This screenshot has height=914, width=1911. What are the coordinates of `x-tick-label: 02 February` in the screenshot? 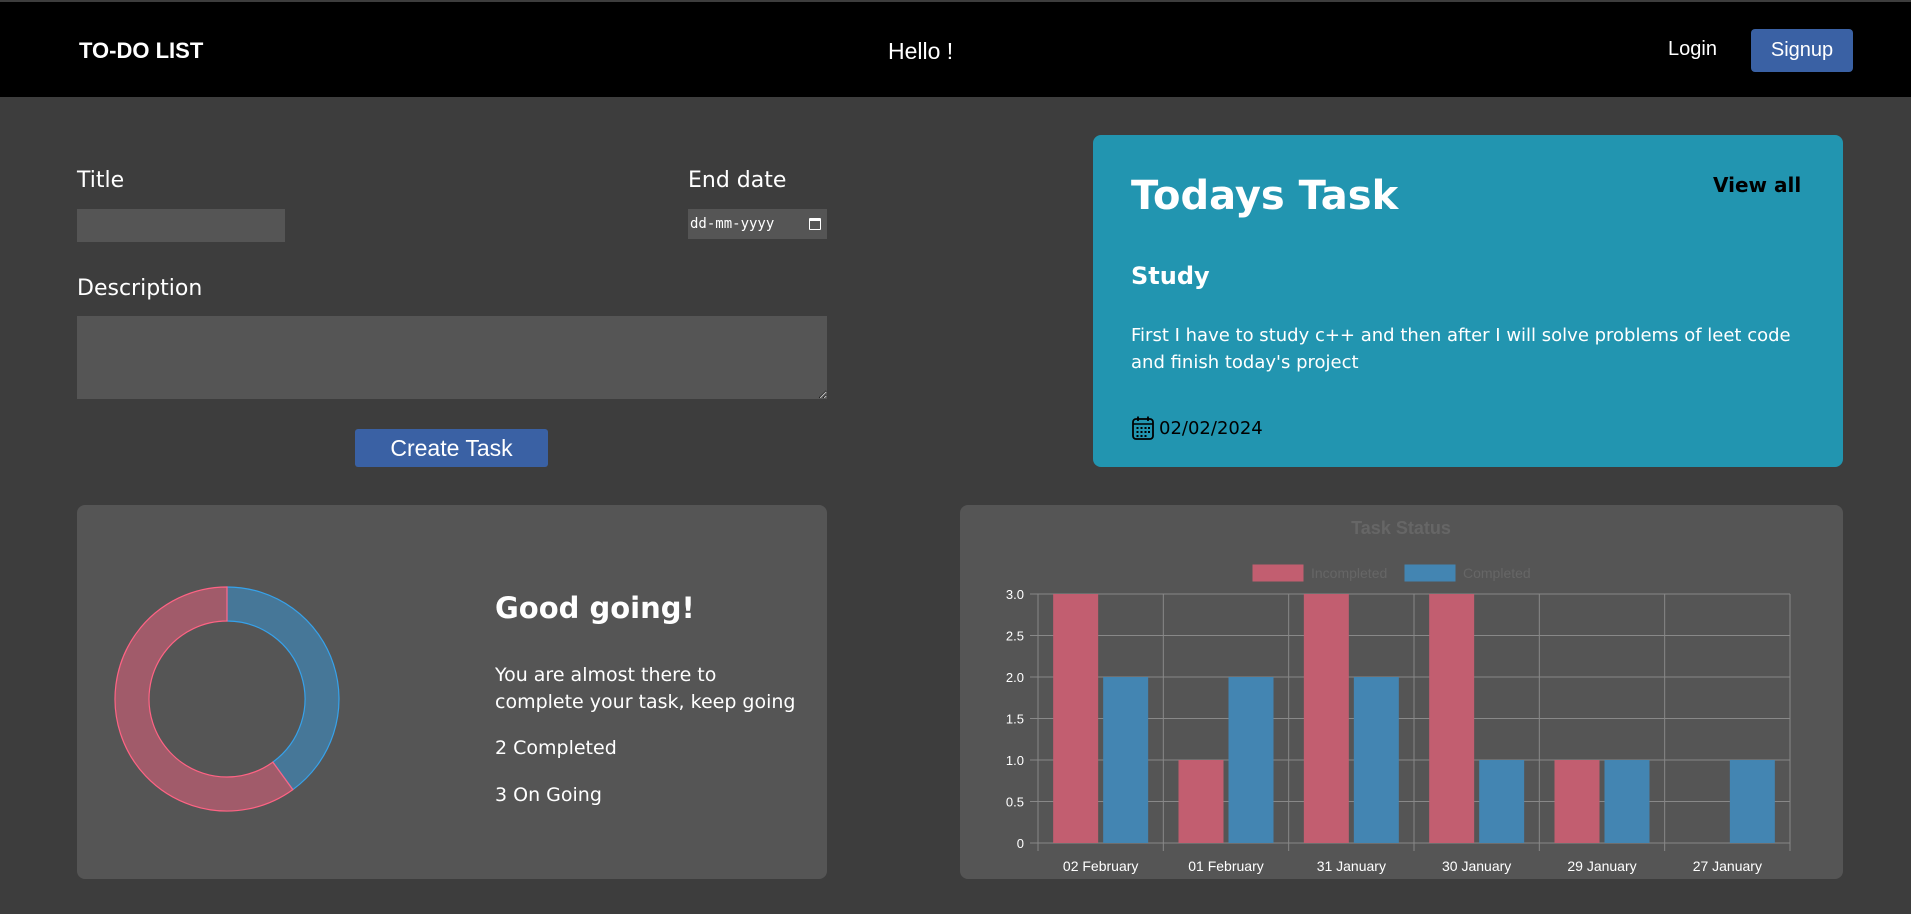 It's located at (1100, 866).